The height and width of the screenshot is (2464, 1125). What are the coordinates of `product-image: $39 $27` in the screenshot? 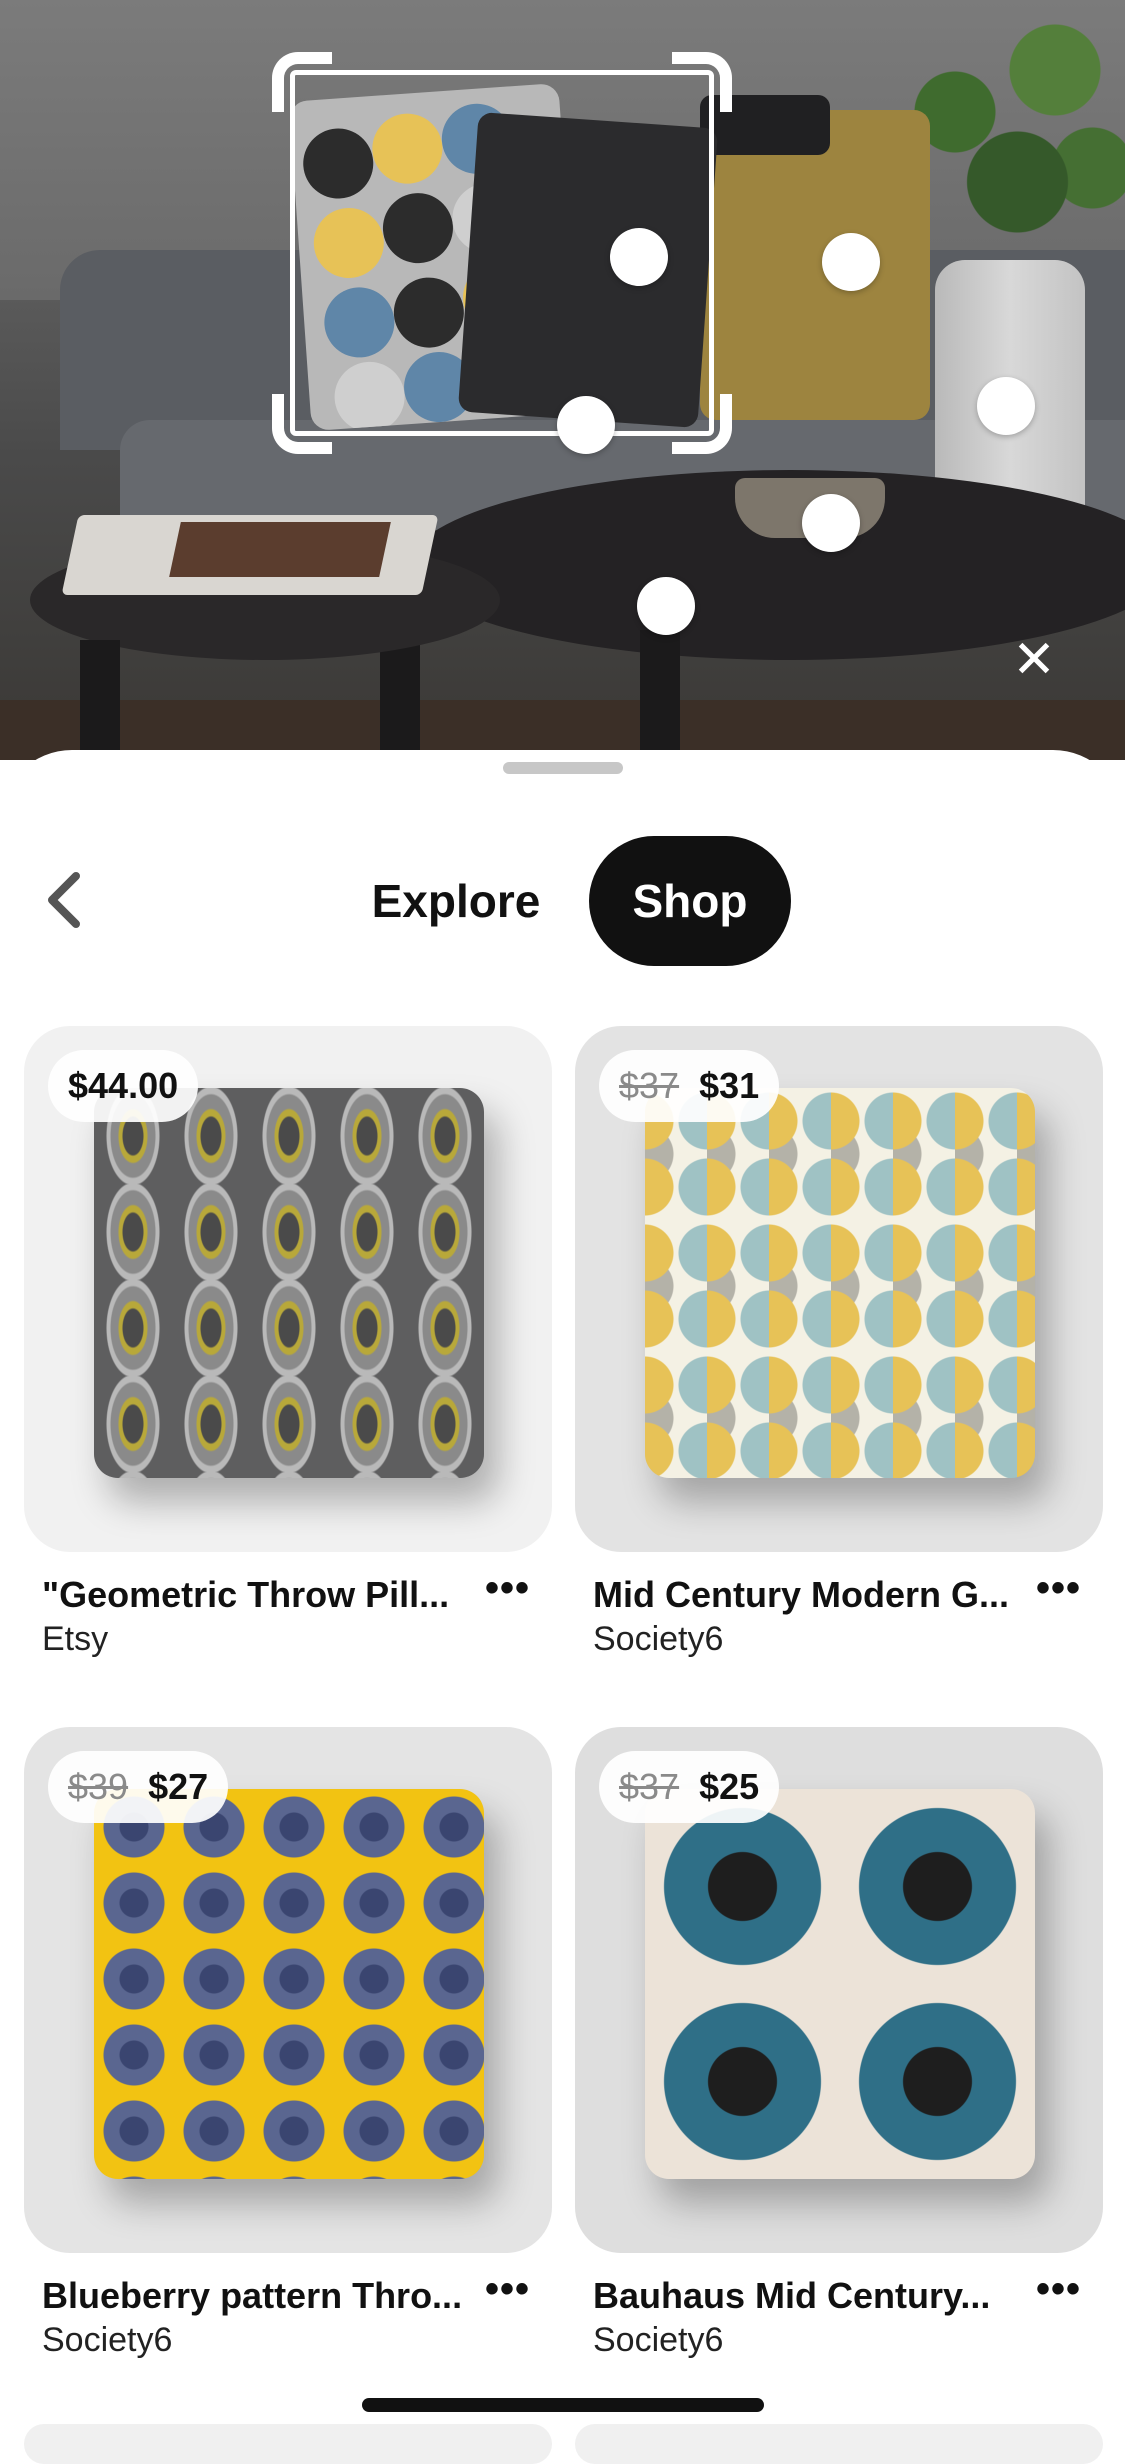 It's located at (288, 1990).